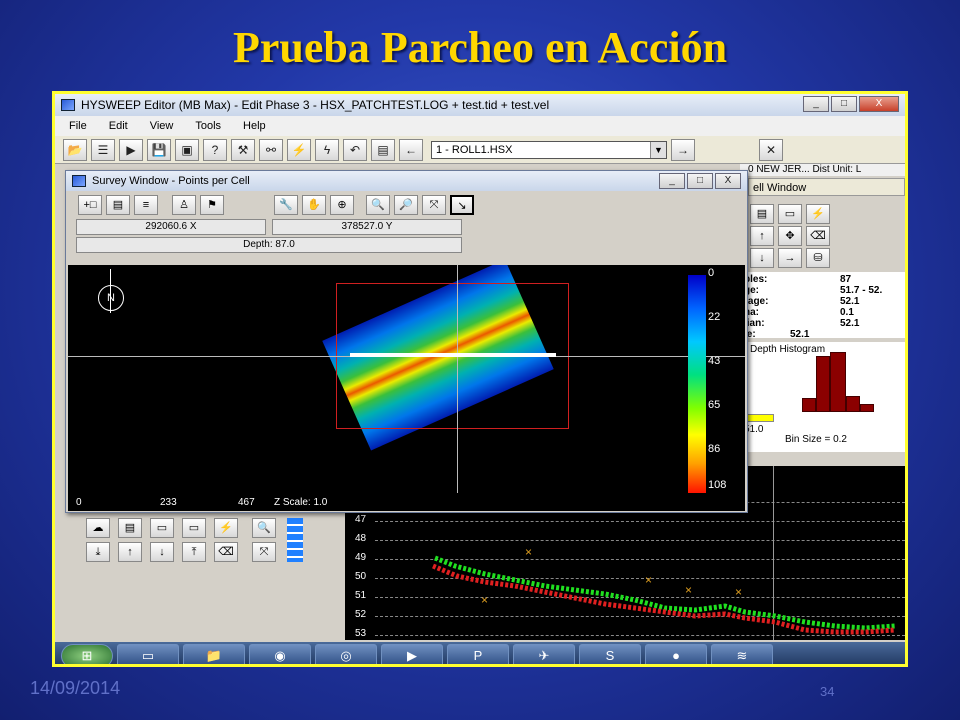 Image resolution: width=960 pixels, height=720 pixels. Describe the element at coordinates (299, 149) in the screenshot. I see `lightning-icon: ⚡` at that location.